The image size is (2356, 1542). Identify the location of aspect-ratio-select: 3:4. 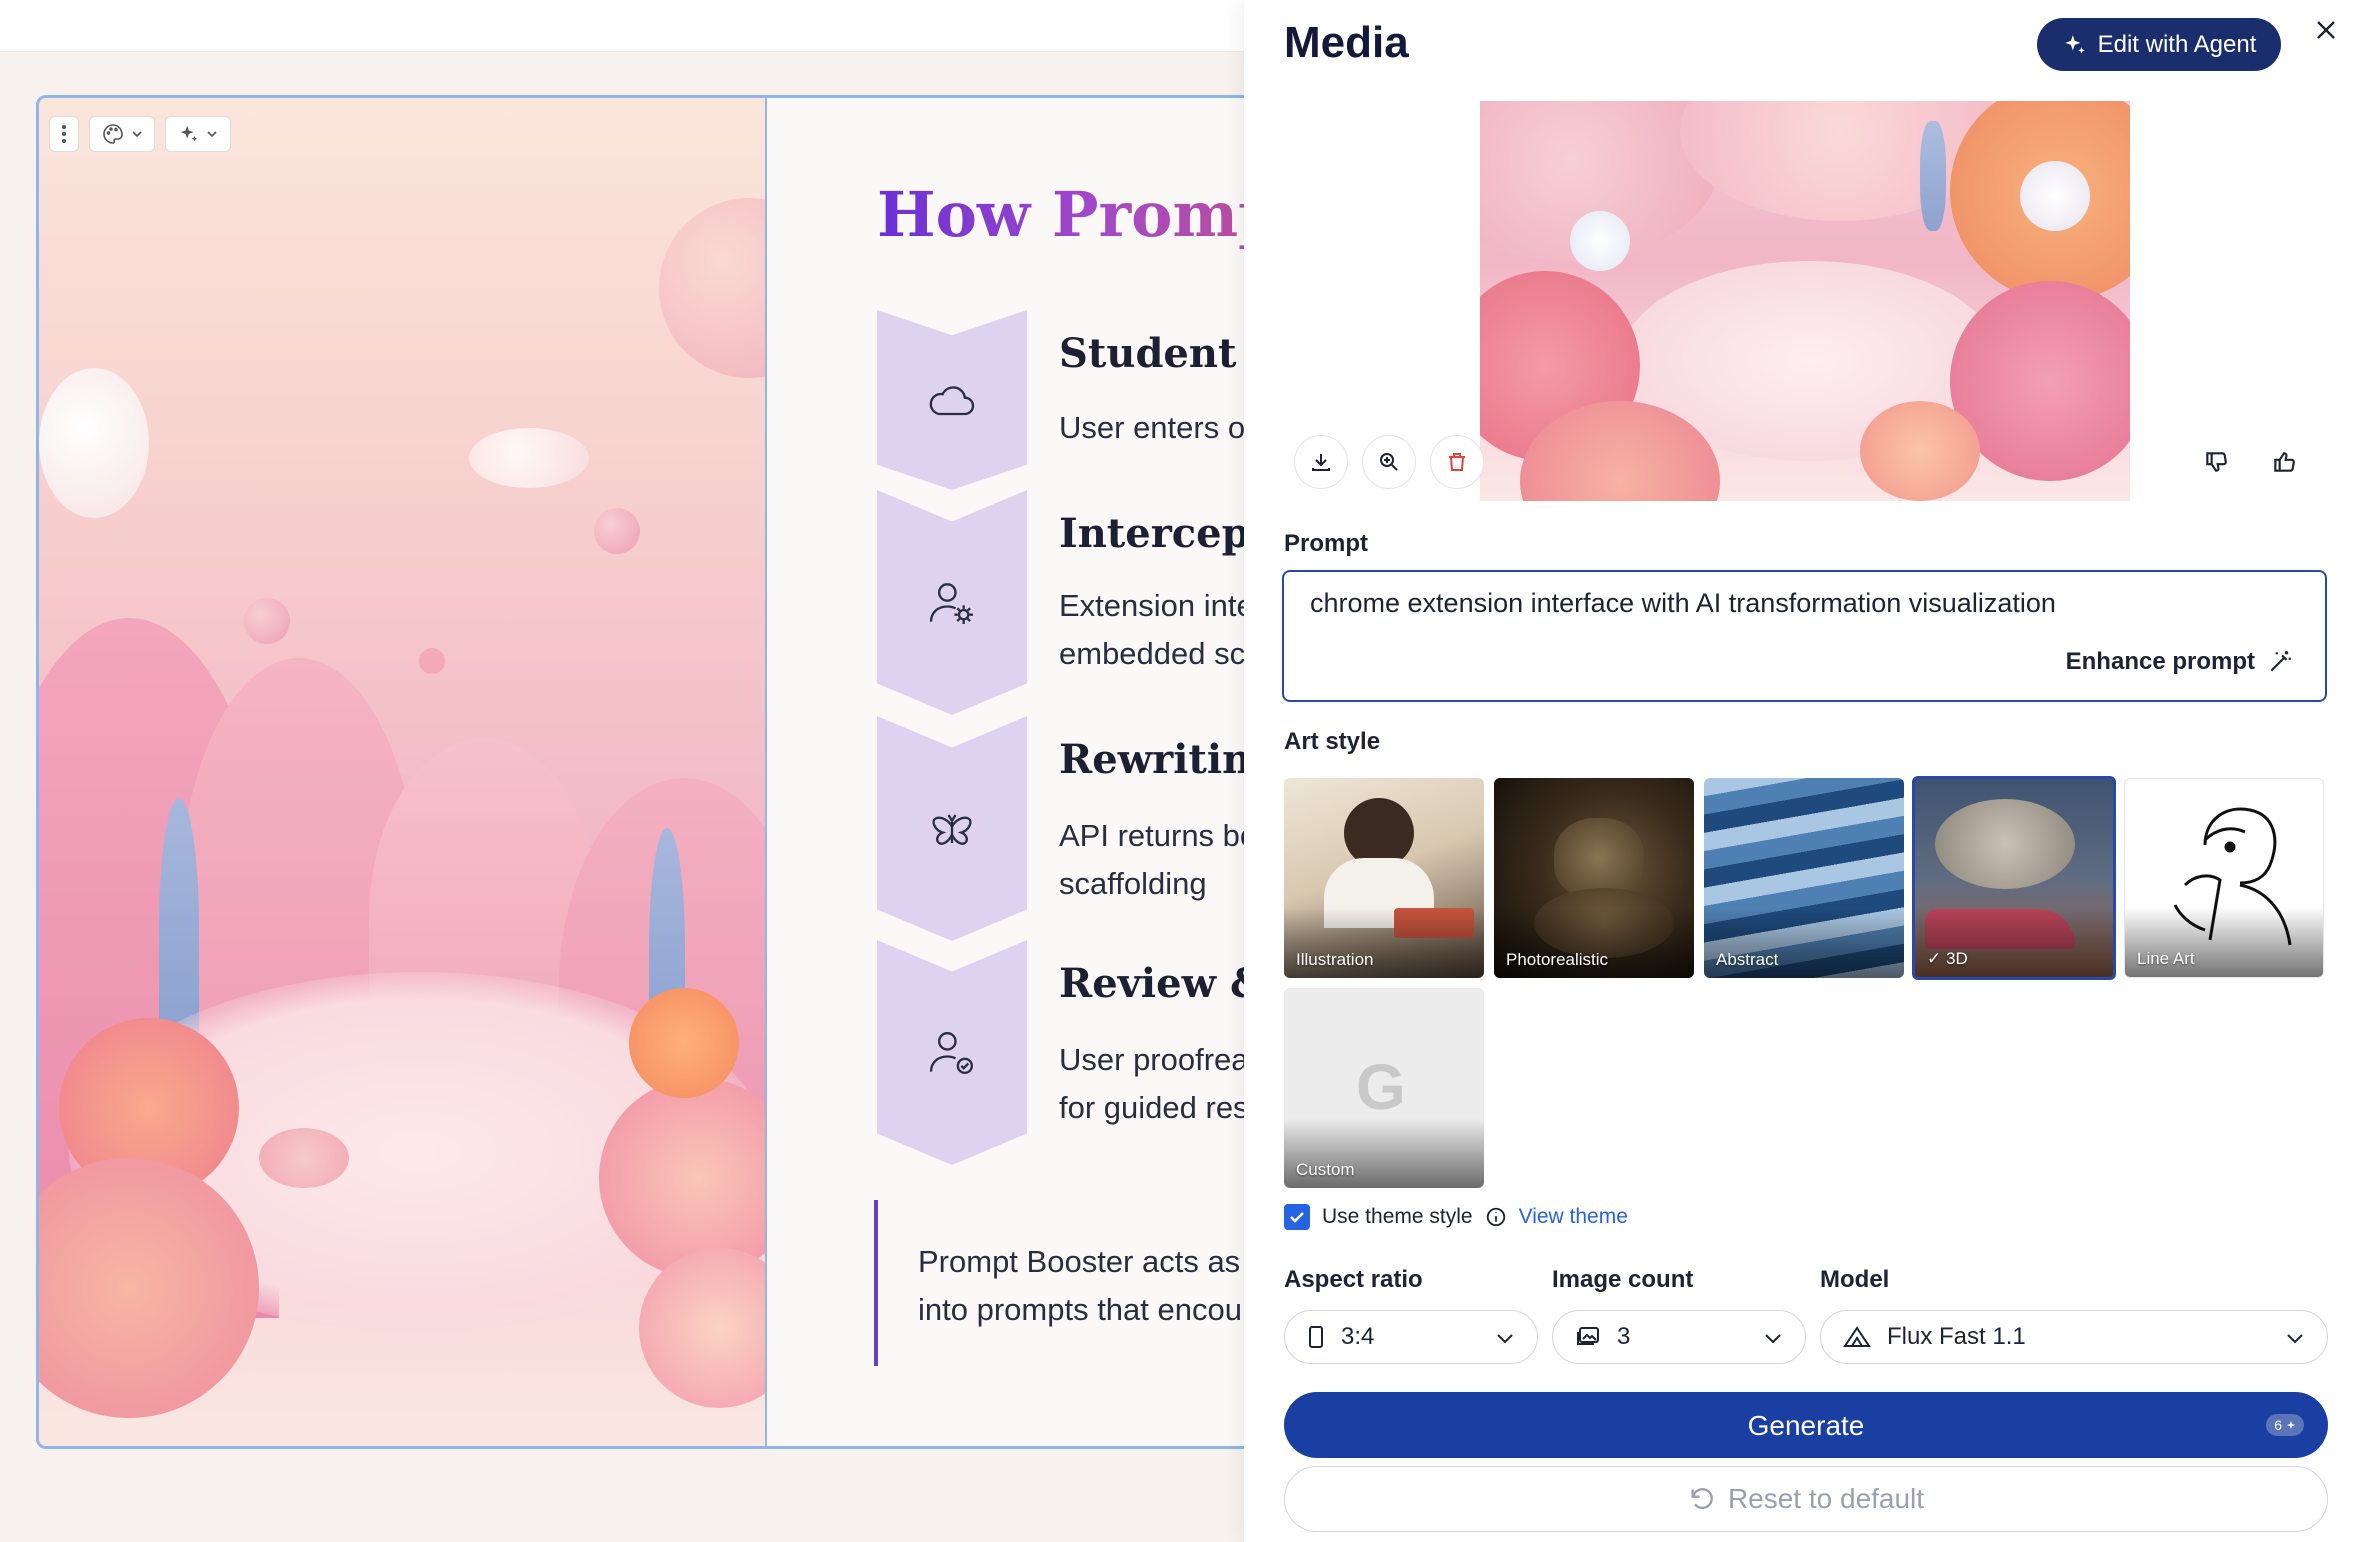
(1411, 1337).